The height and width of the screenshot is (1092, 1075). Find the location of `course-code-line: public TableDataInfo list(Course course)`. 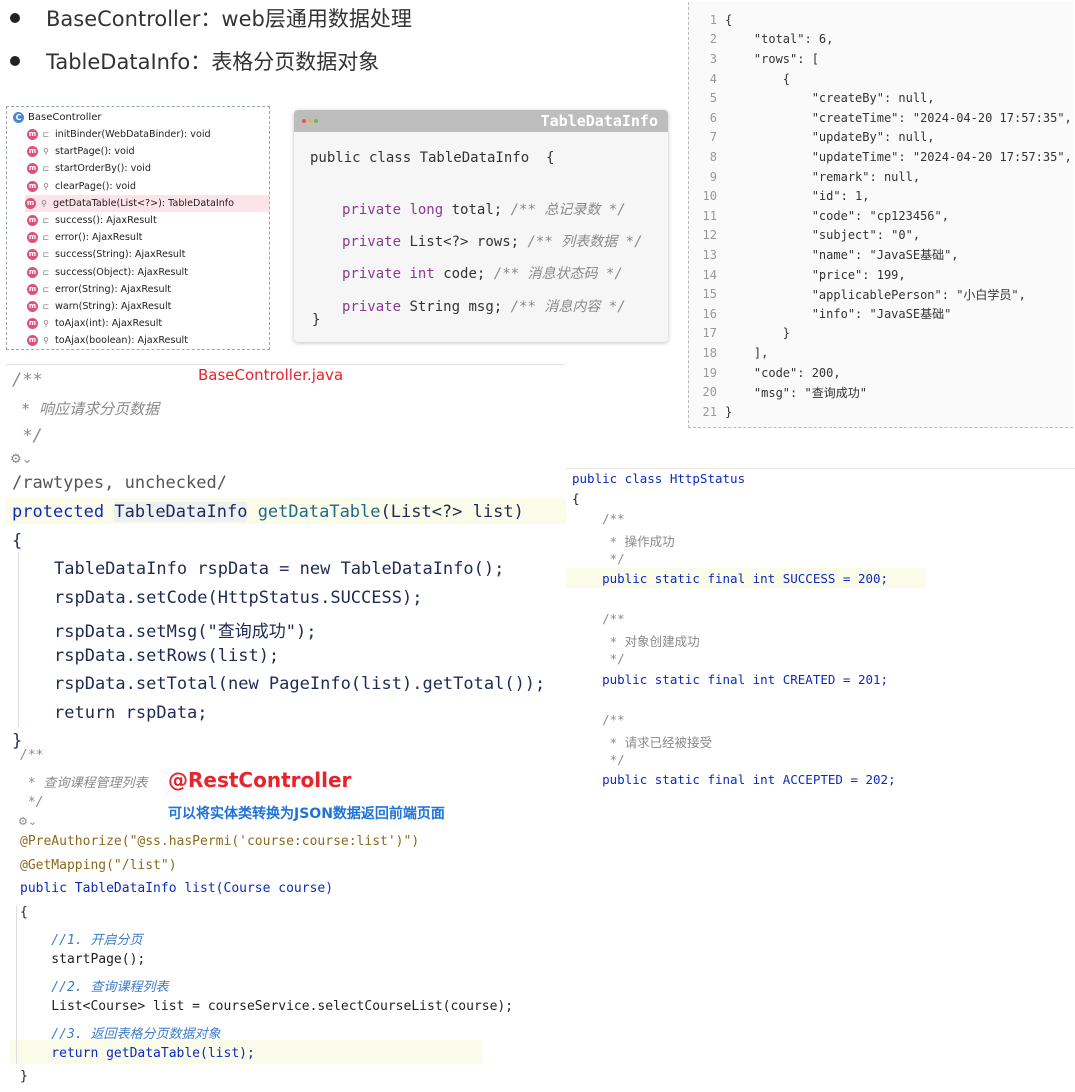

course-code-line: public TableDataInfo list(Course course) is located at coordinates (177, 888).